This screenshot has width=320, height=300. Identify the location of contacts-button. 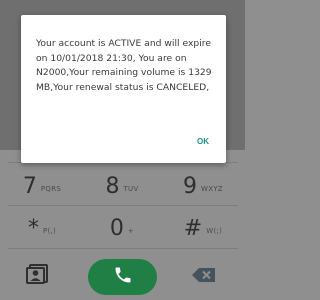
(37, 276).